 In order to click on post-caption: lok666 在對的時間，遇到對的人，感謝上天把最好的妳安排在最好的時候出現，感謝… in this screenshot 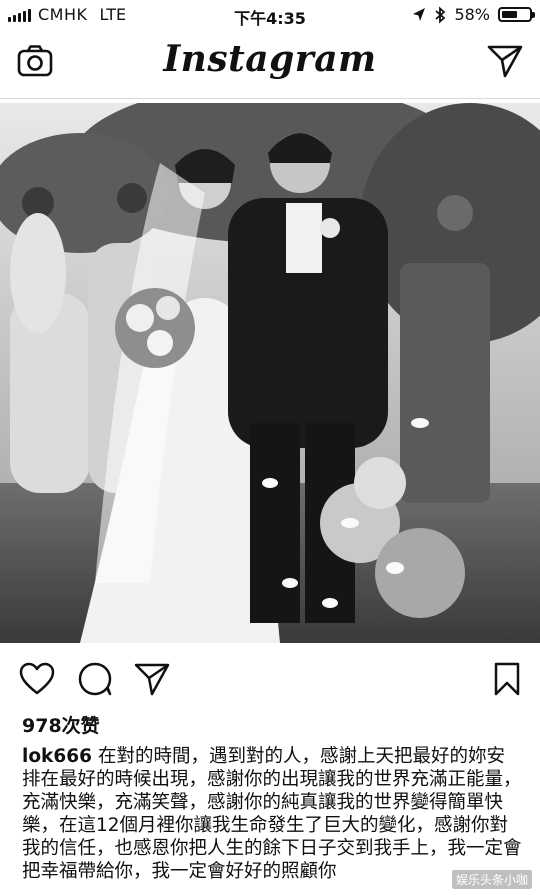, I will do `click(272, 814)`.